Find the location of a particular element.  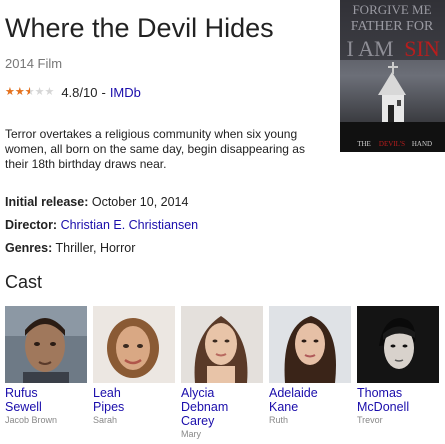

cast-heading: Cast is located at coordinates (24, 282).